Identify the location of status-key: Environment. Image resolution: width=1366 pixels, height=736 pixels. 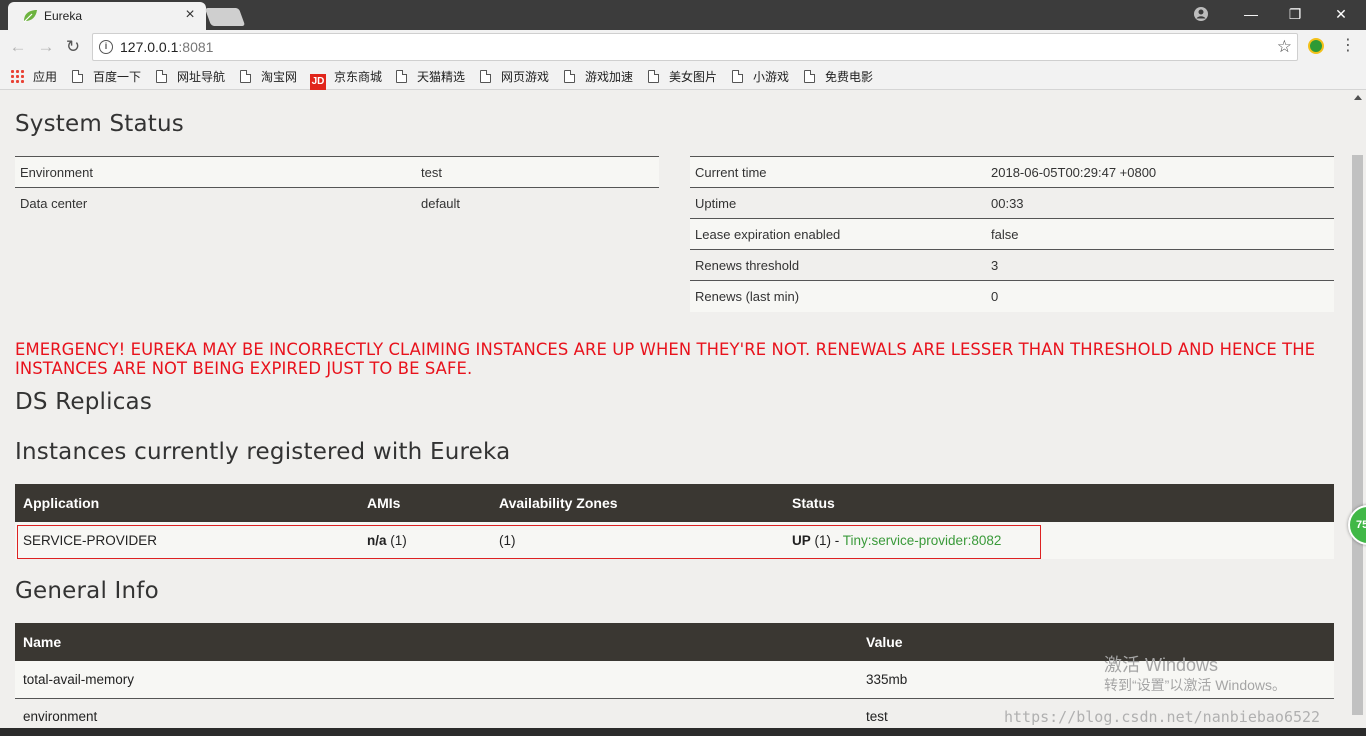
(215, 172).